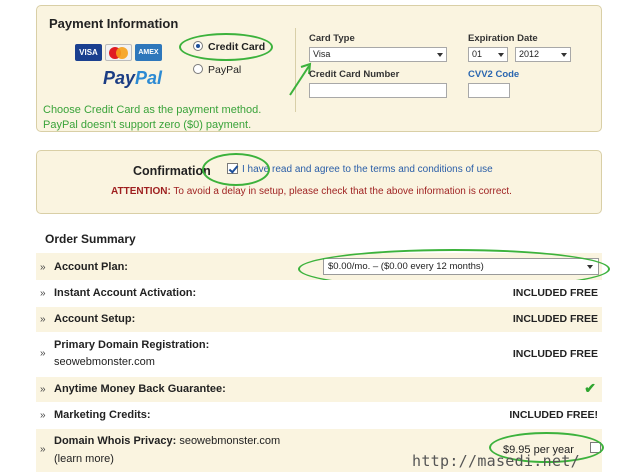 The height and width of the screenshot is (476, 640). I want to click on row-domain: seowebmonster.com, so click(104, 362).